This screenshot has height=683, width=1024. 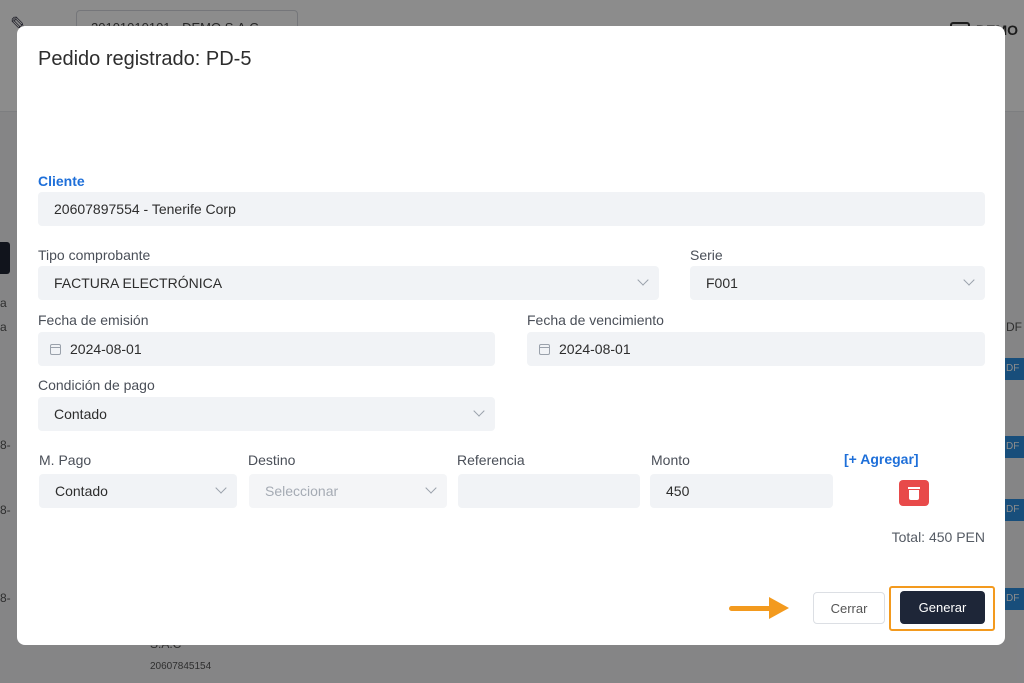 I want to click on tipo-comprobante-label: Tipo comprobante, so click(x=94, y=255).